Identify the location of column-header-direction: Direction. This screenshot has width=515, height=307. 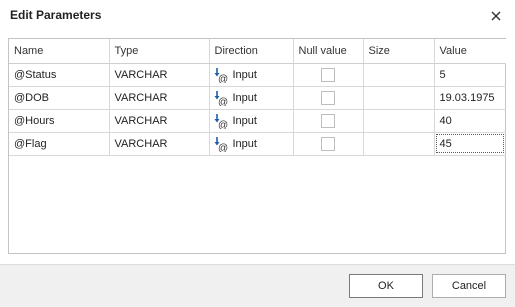
(251, 51).